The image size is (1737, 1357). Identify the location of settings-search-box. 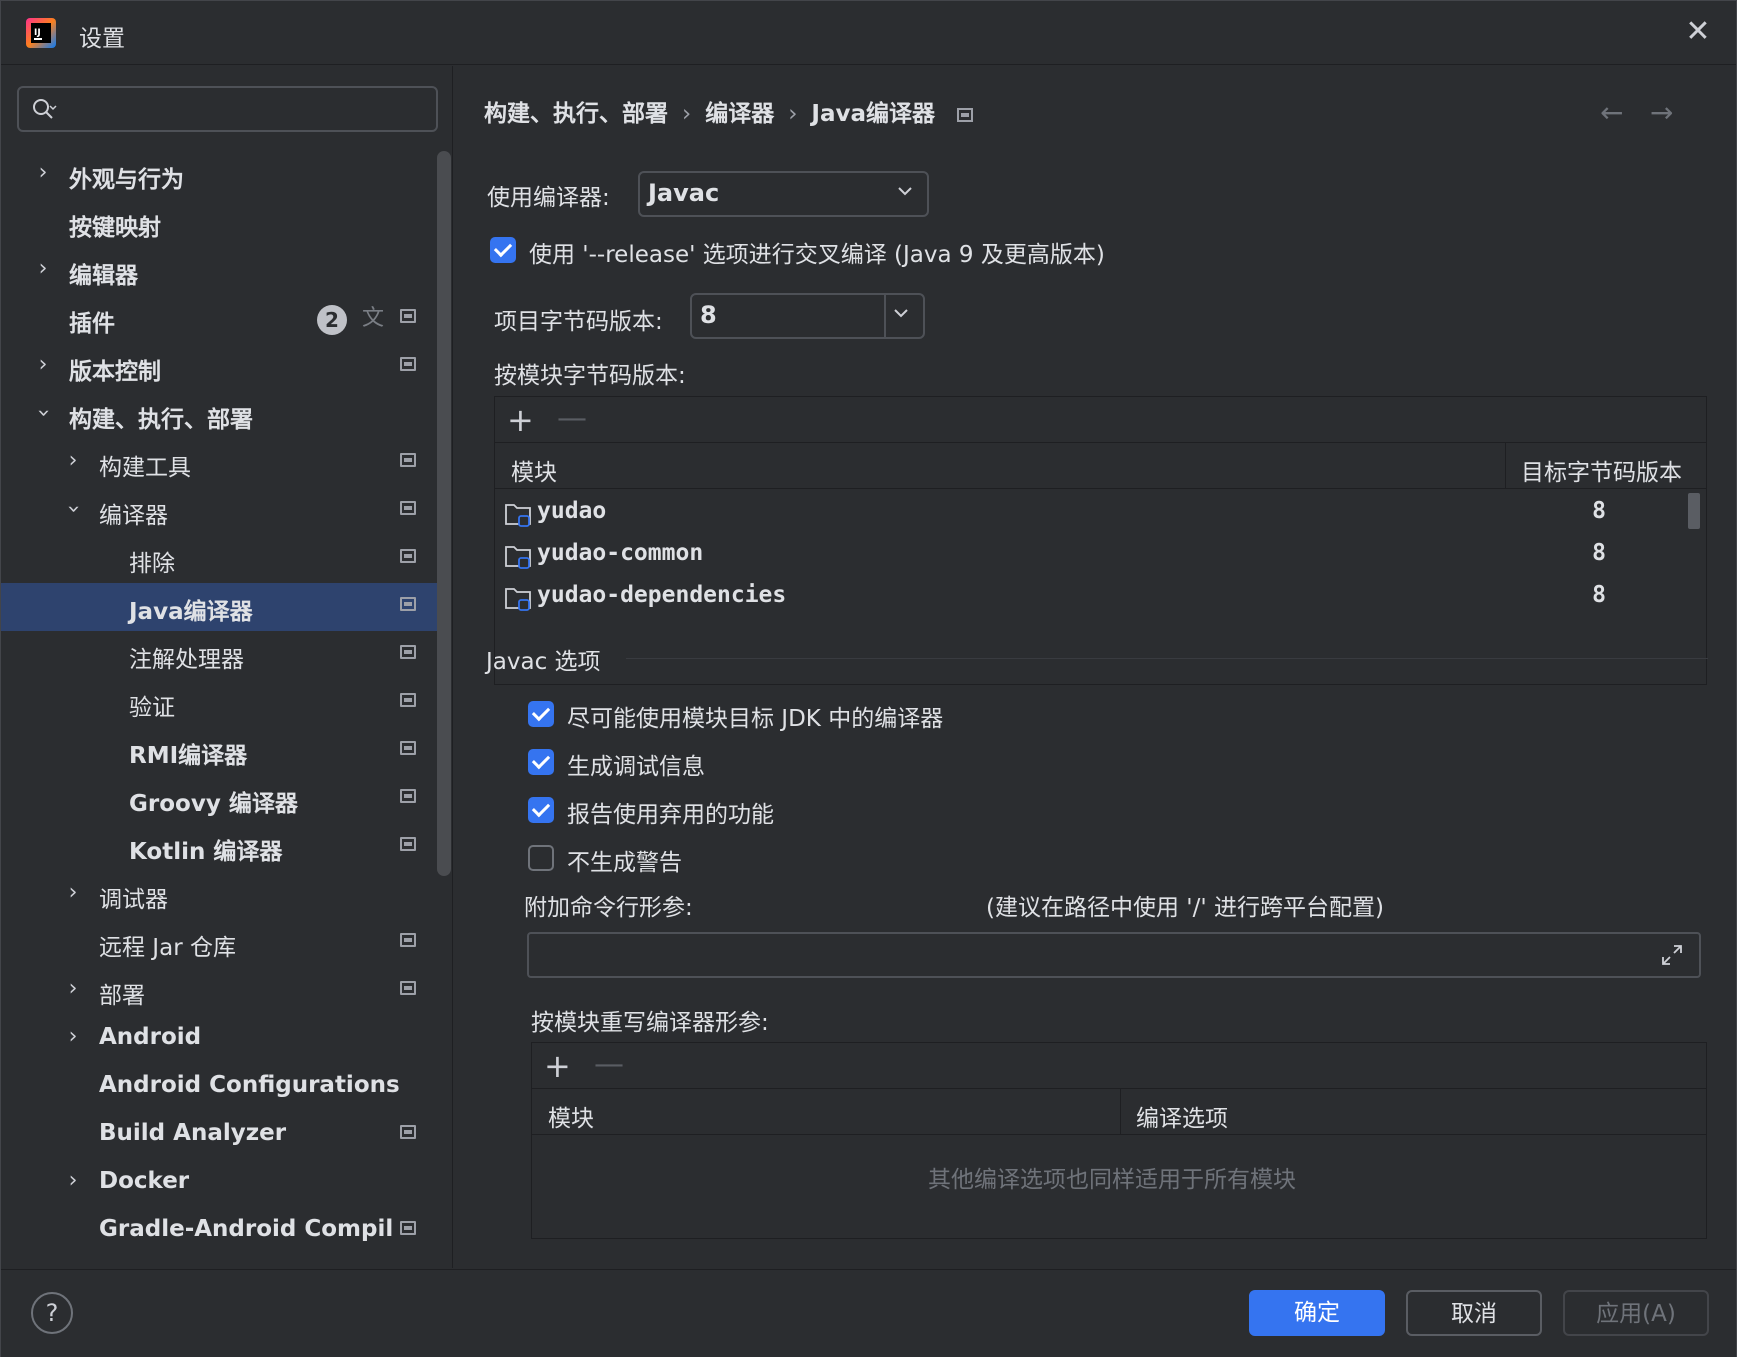
(227, 109).